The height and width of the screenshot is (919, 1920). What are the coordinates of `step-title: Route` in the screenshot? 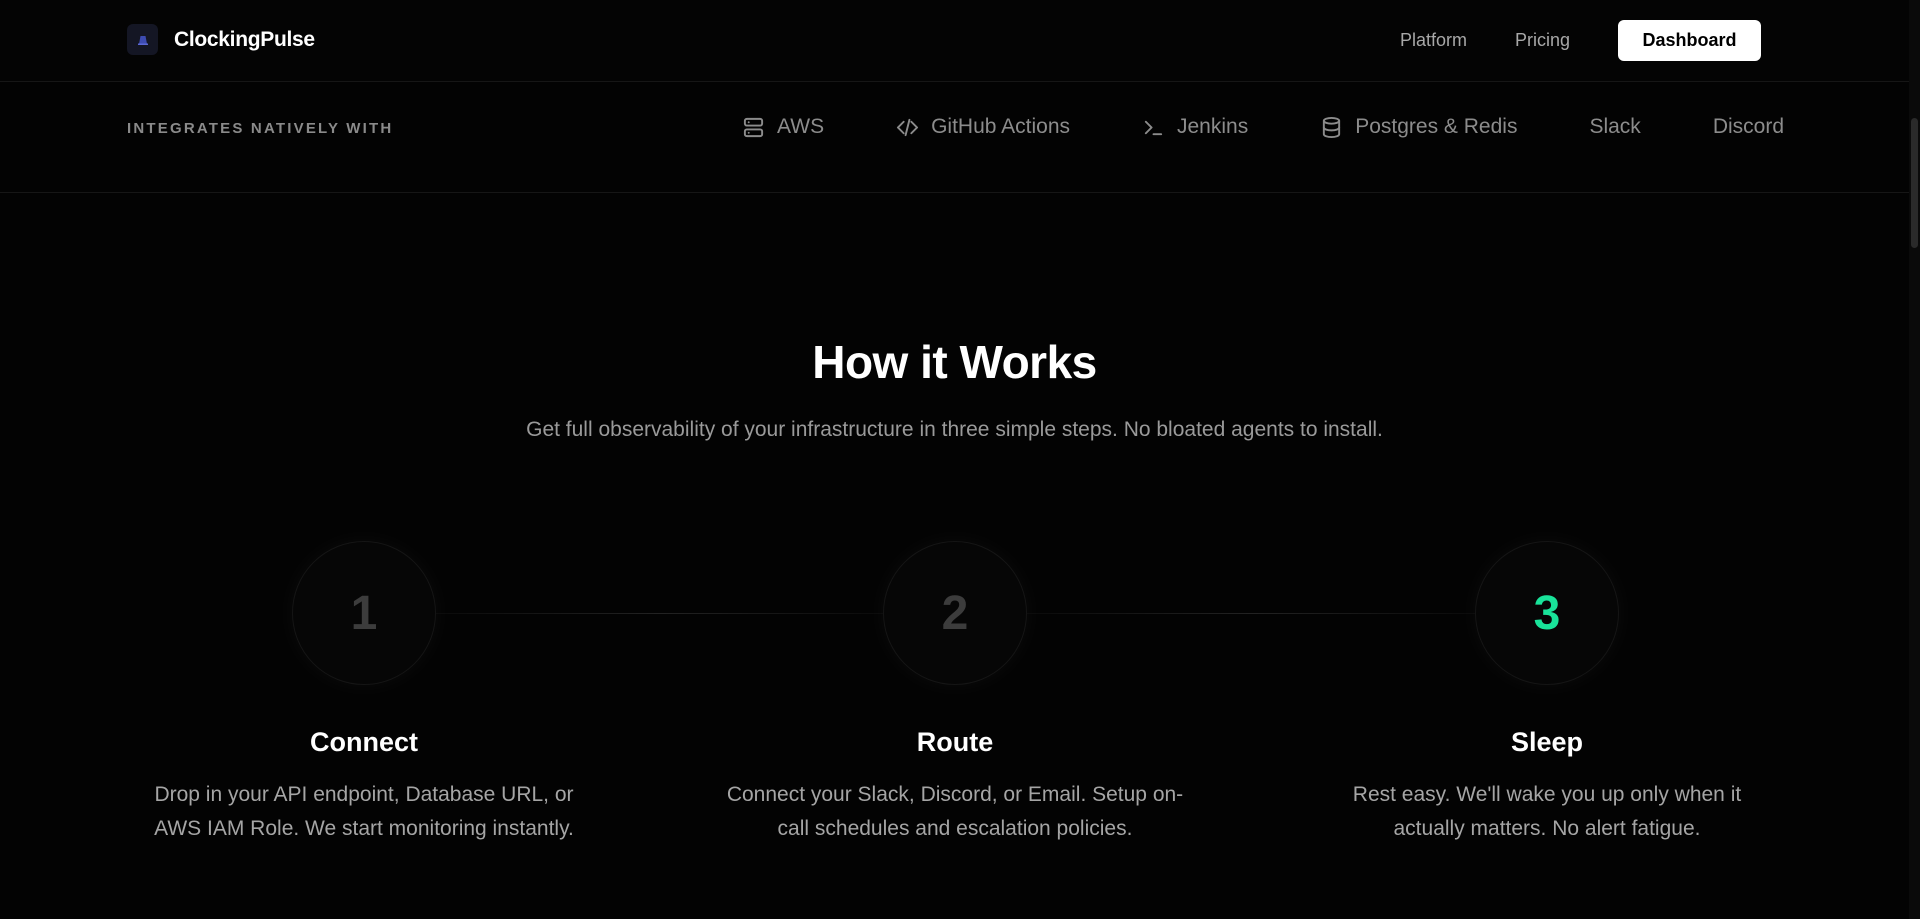 It's located at (955, 742).